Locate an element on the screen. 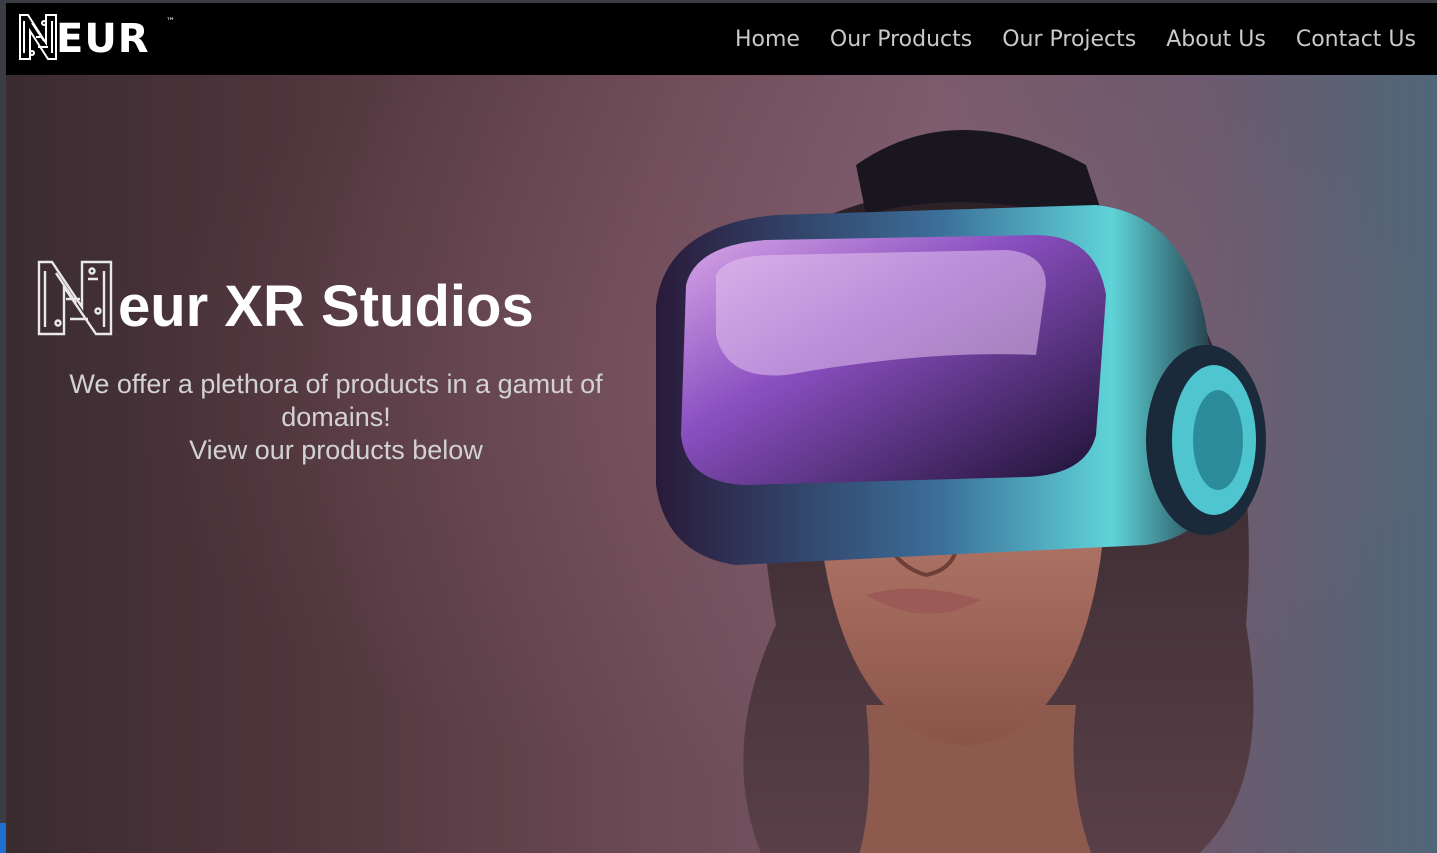 This screenshot has width=1437, height=853. brand-trademark: ™ is located at coordinates (170, 22).